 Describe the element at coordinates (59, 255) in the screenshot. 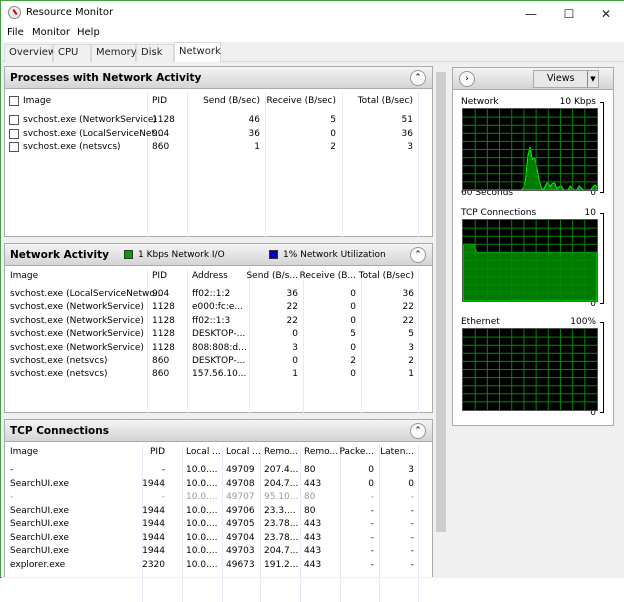

I see `section-title: Network Activity` at that location.